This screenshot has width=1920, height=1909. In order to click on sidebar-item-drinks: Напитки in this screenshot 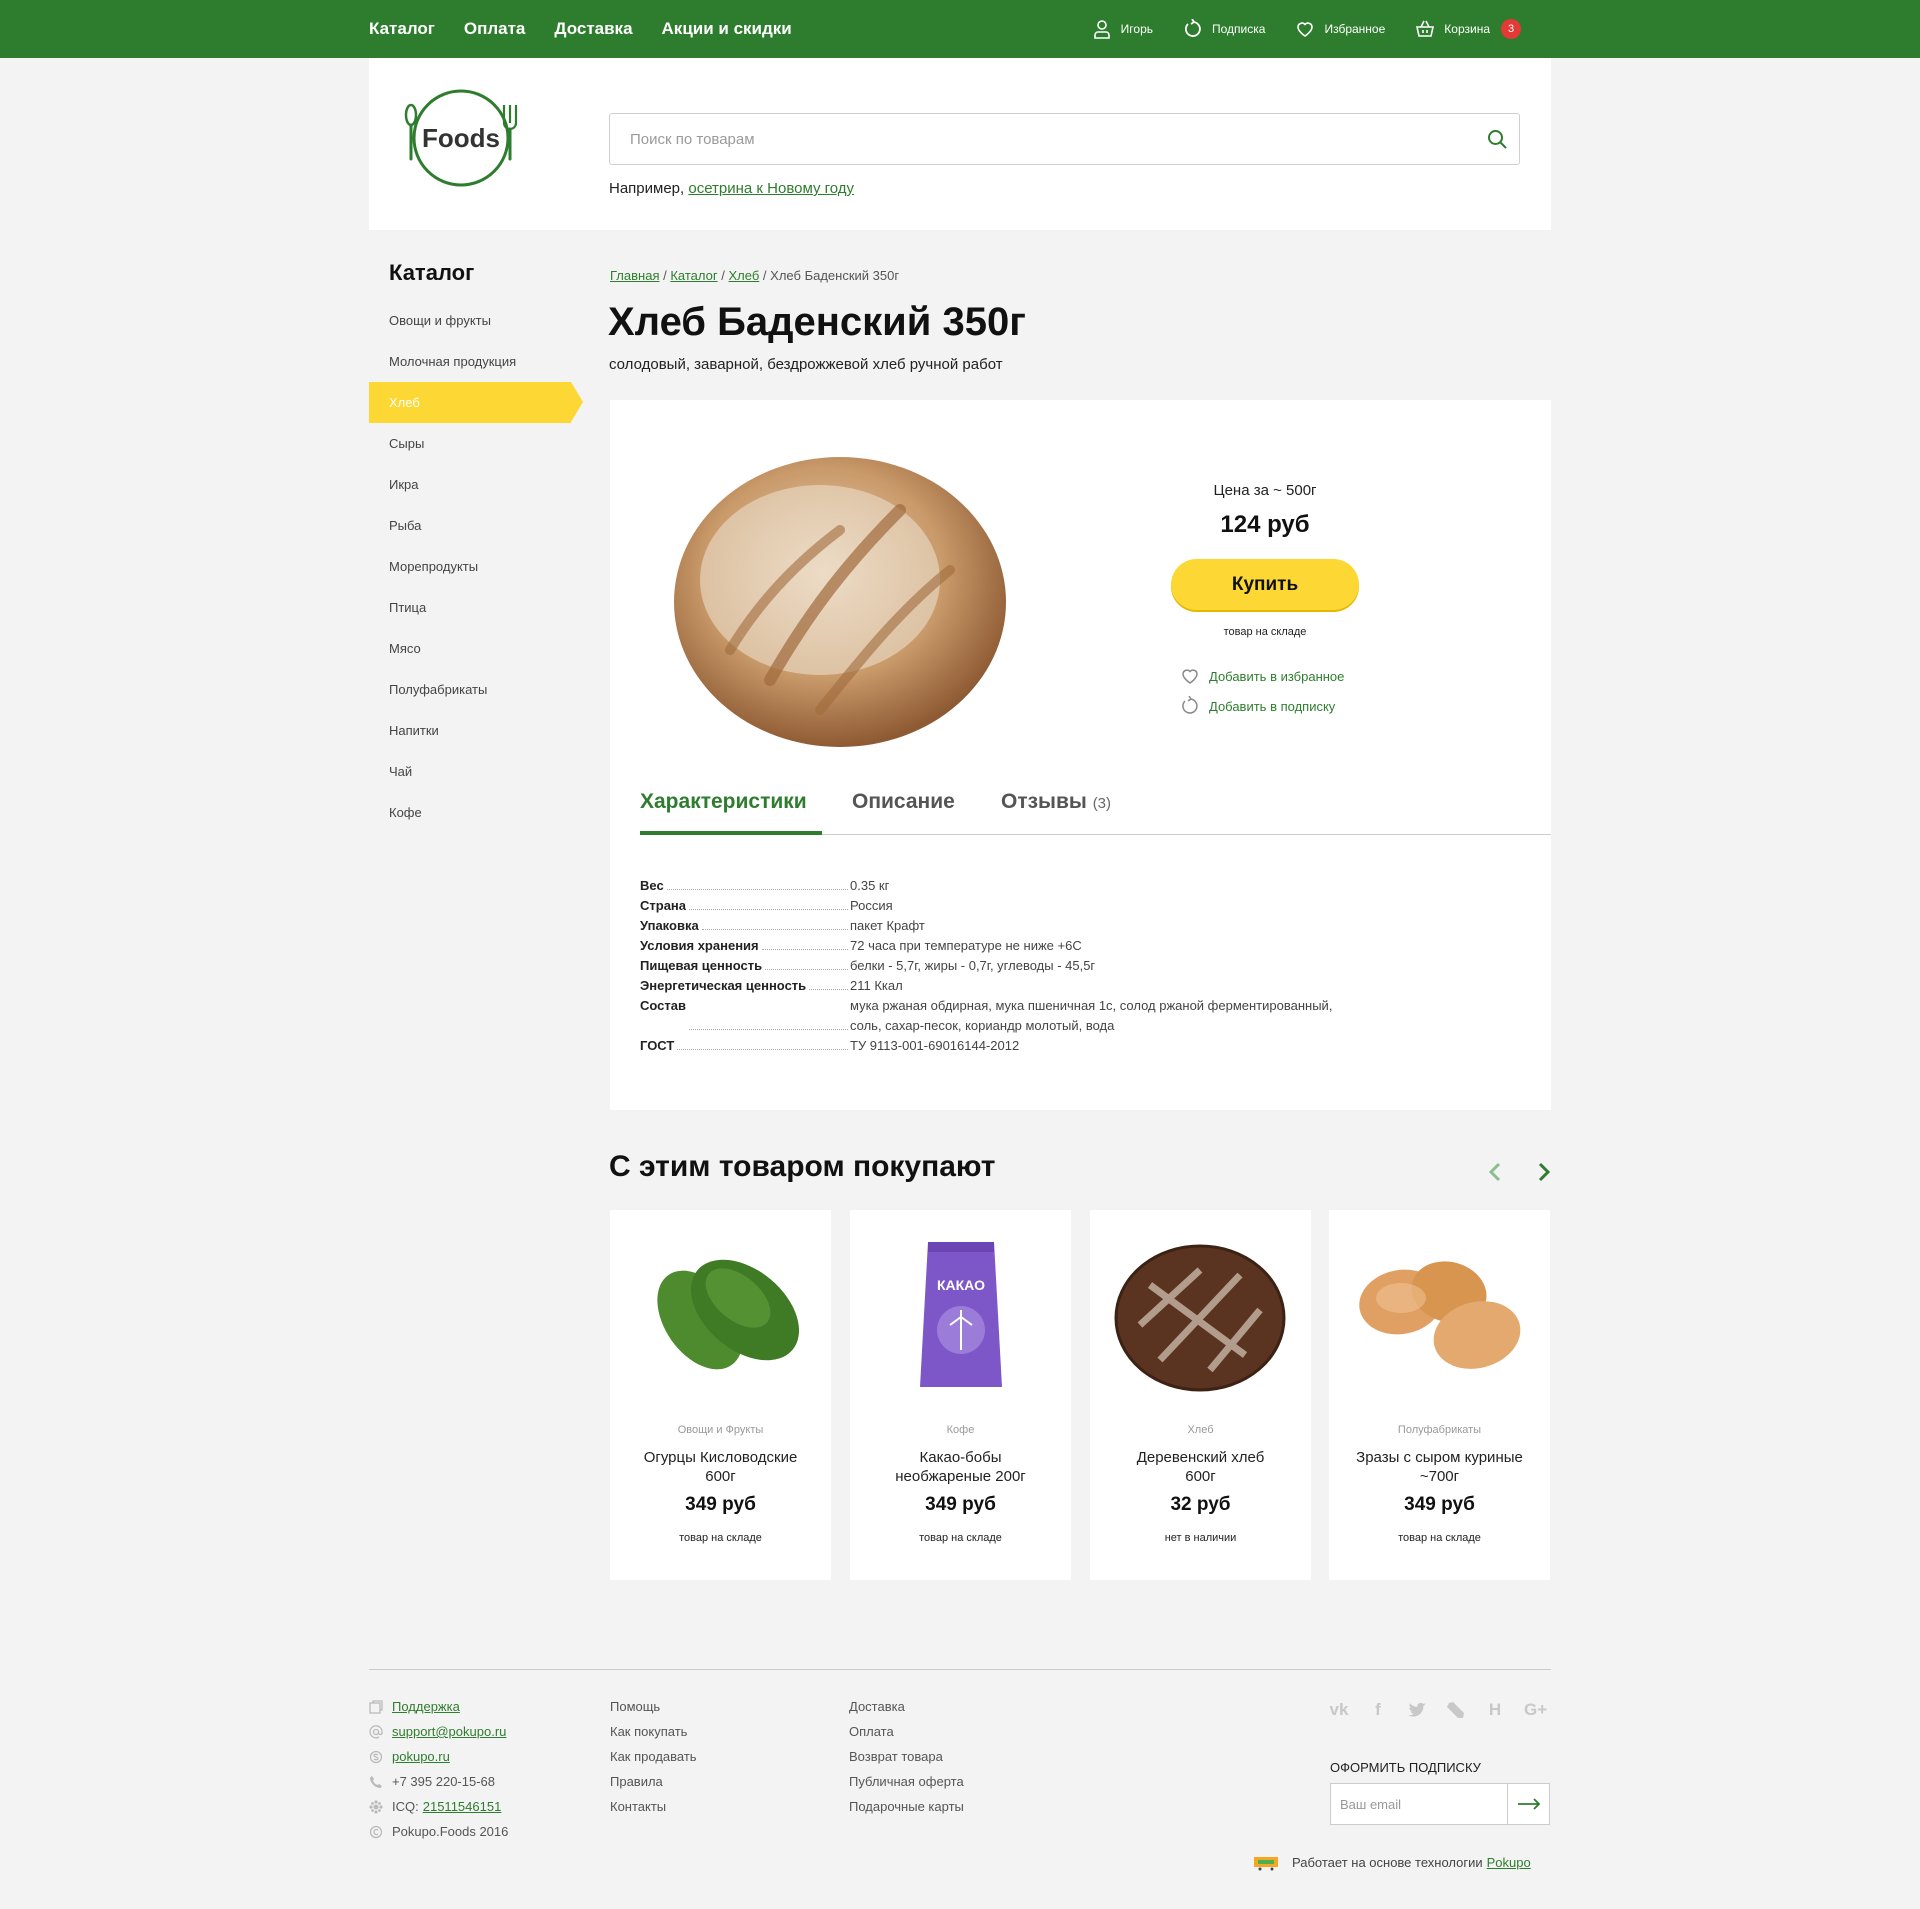, I will do `click(475, 730)`.